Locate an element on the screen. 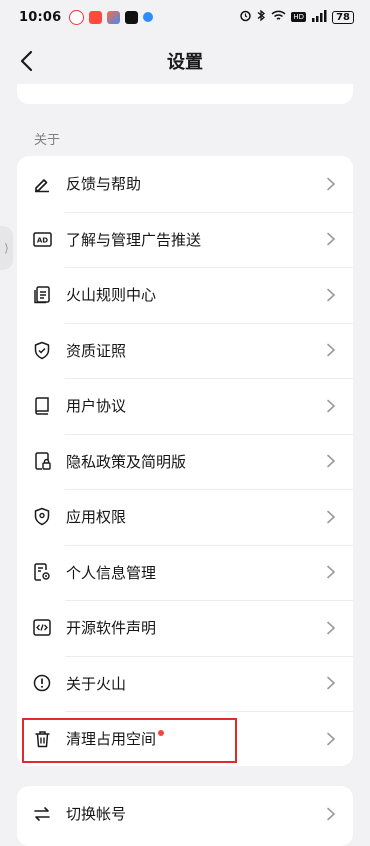  chevron-left-icon is located at coordinates (26, 61).